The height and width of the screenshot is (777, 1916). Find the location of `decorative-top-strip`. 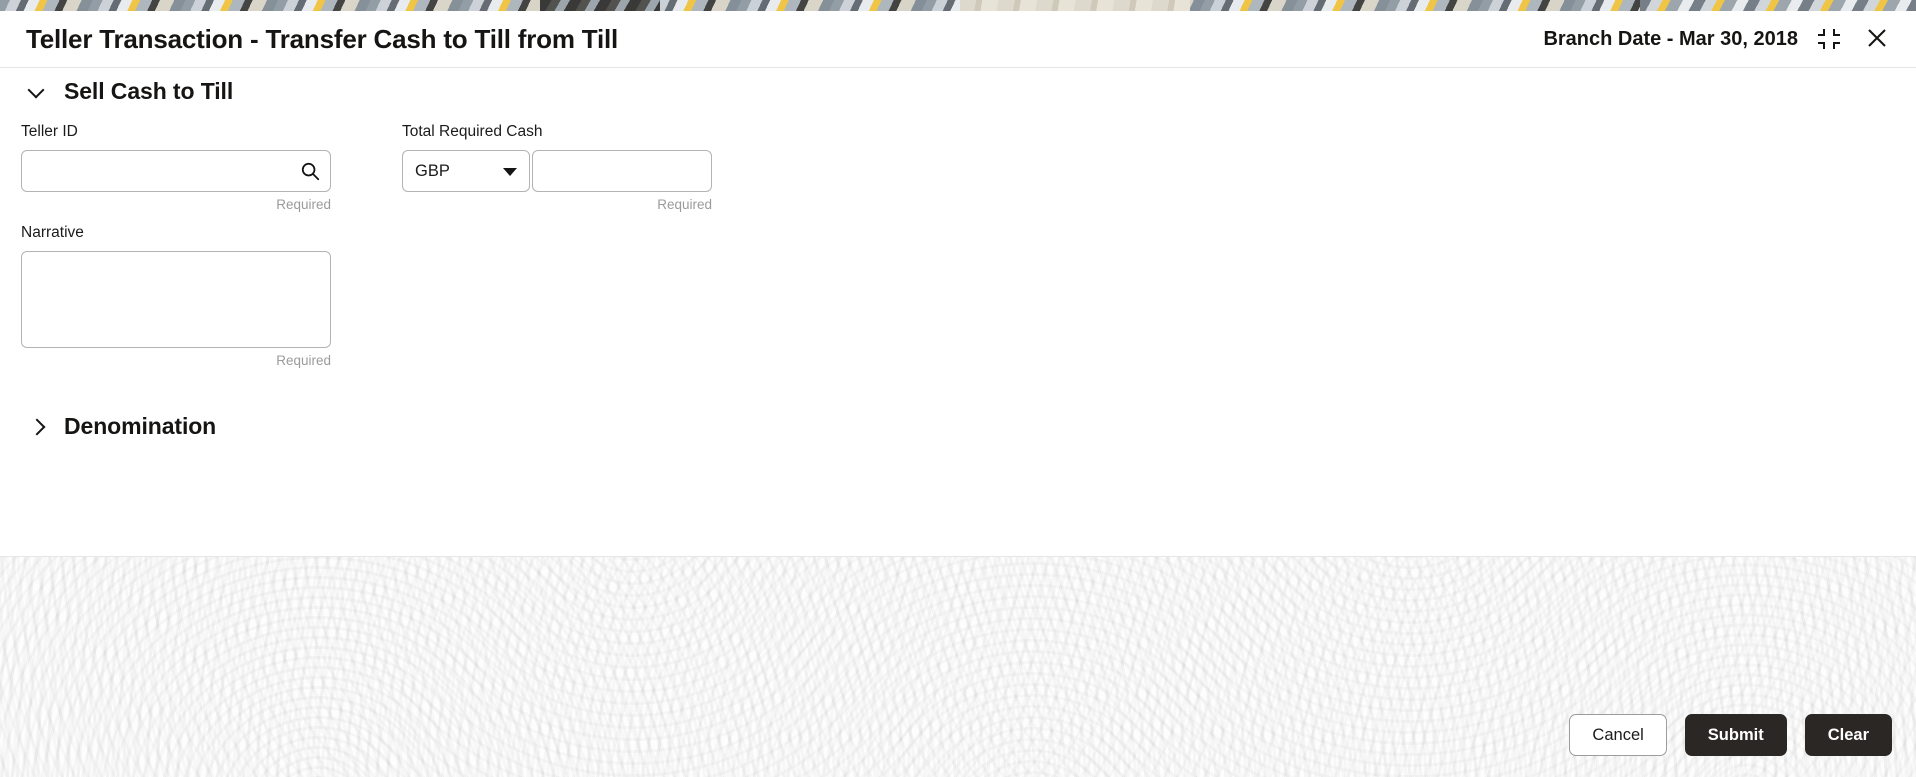

decorative-top-strip is located at coordinates (958, 5).